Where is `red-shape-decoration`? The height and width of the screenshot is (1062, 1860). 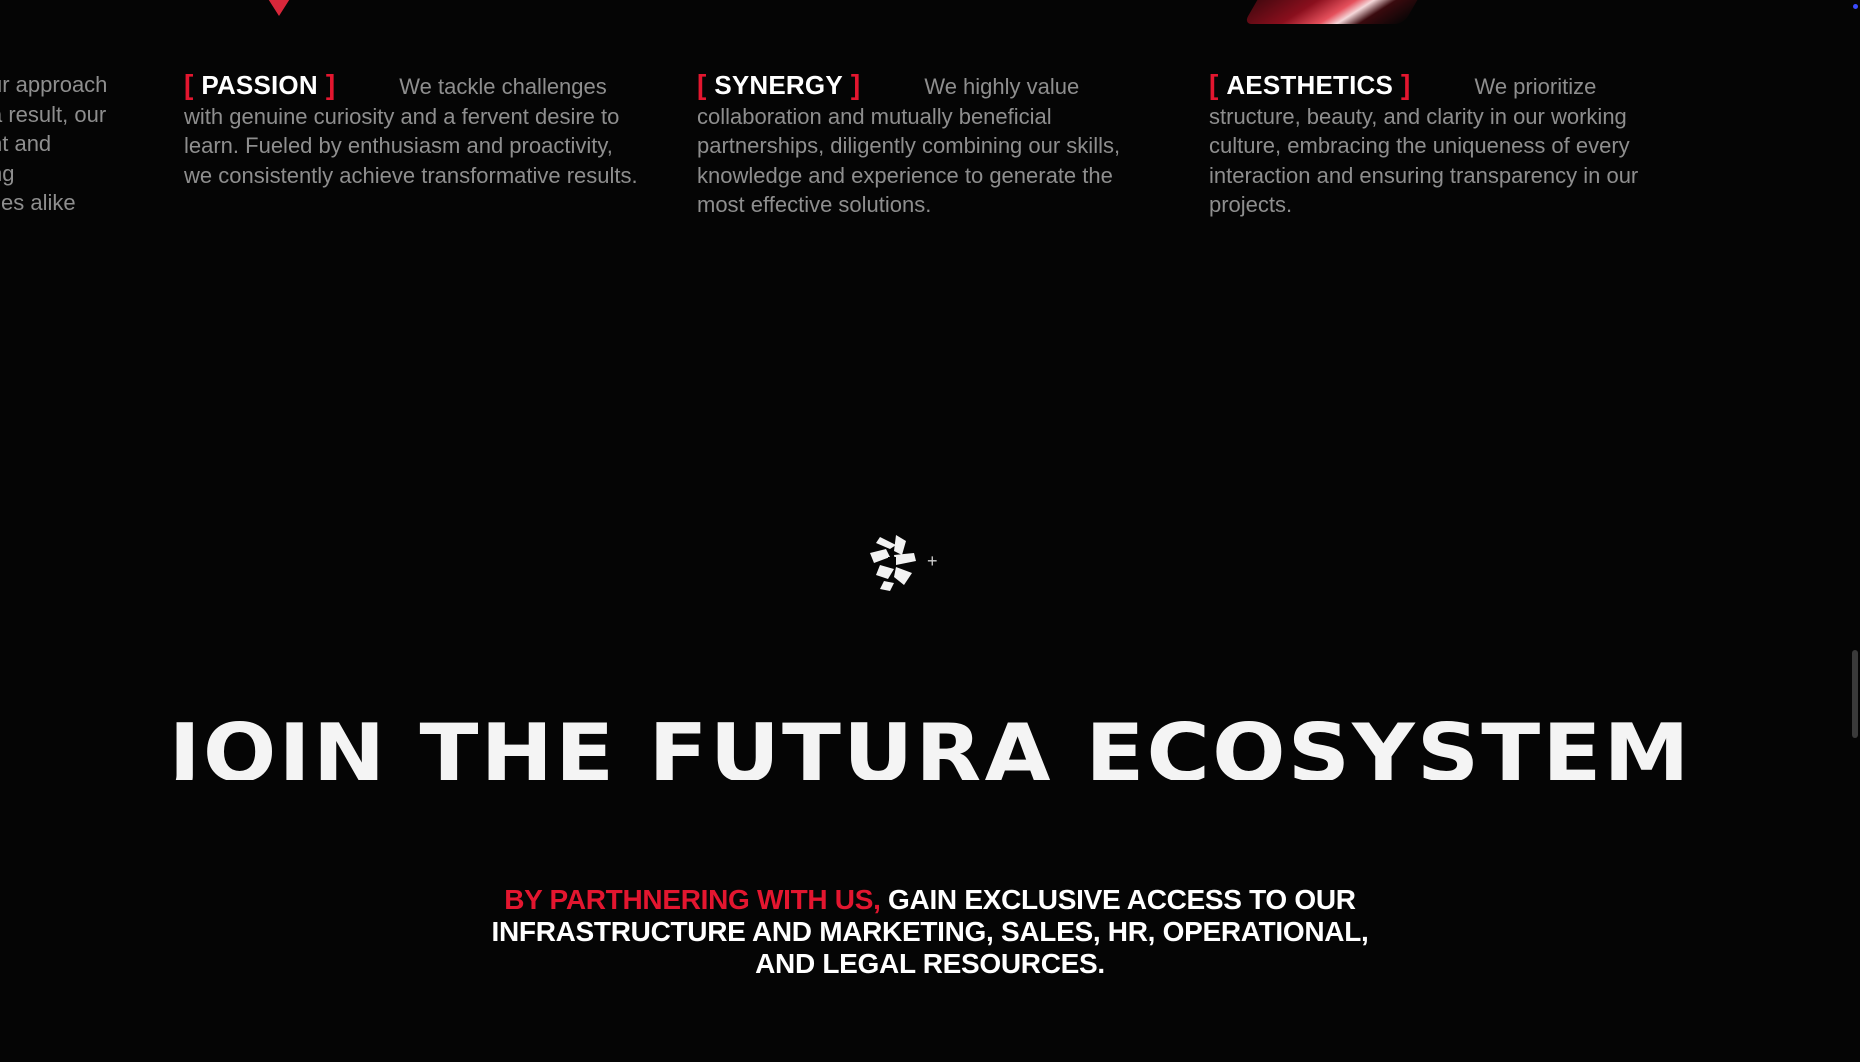
red-shape-decoration is located at coordinates (279, 8).